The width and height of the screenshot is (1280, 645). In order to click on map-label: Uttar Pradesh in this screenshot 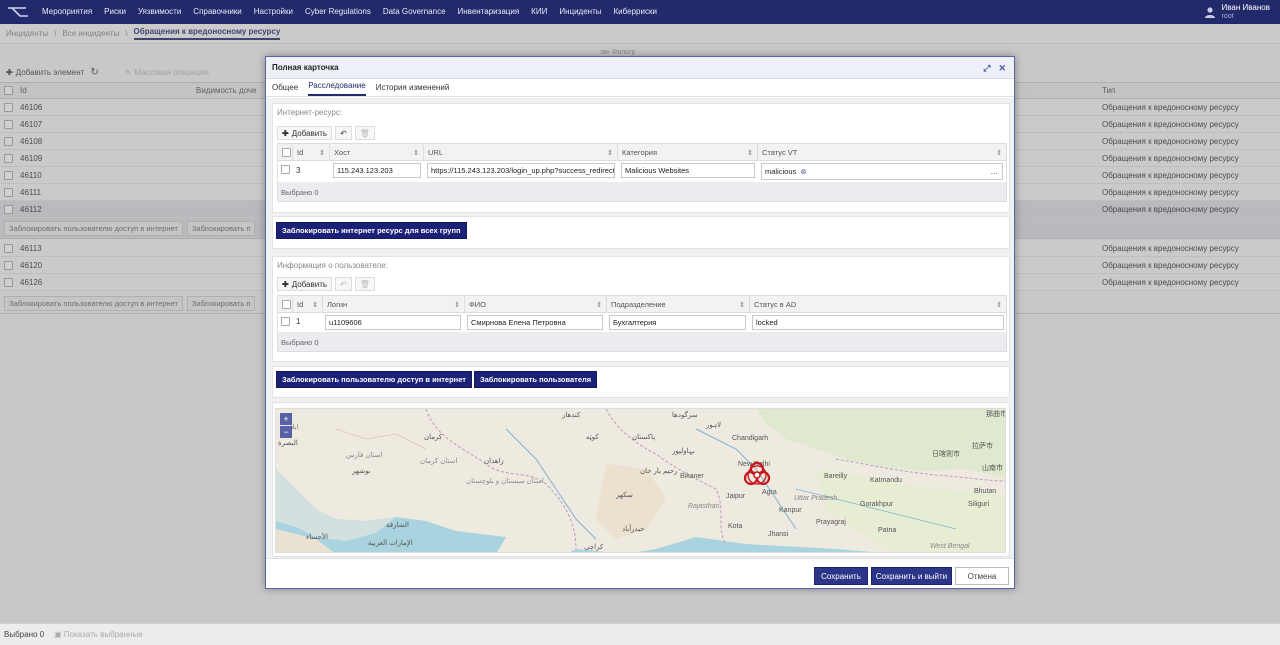, I will do `click(816, 498)`.